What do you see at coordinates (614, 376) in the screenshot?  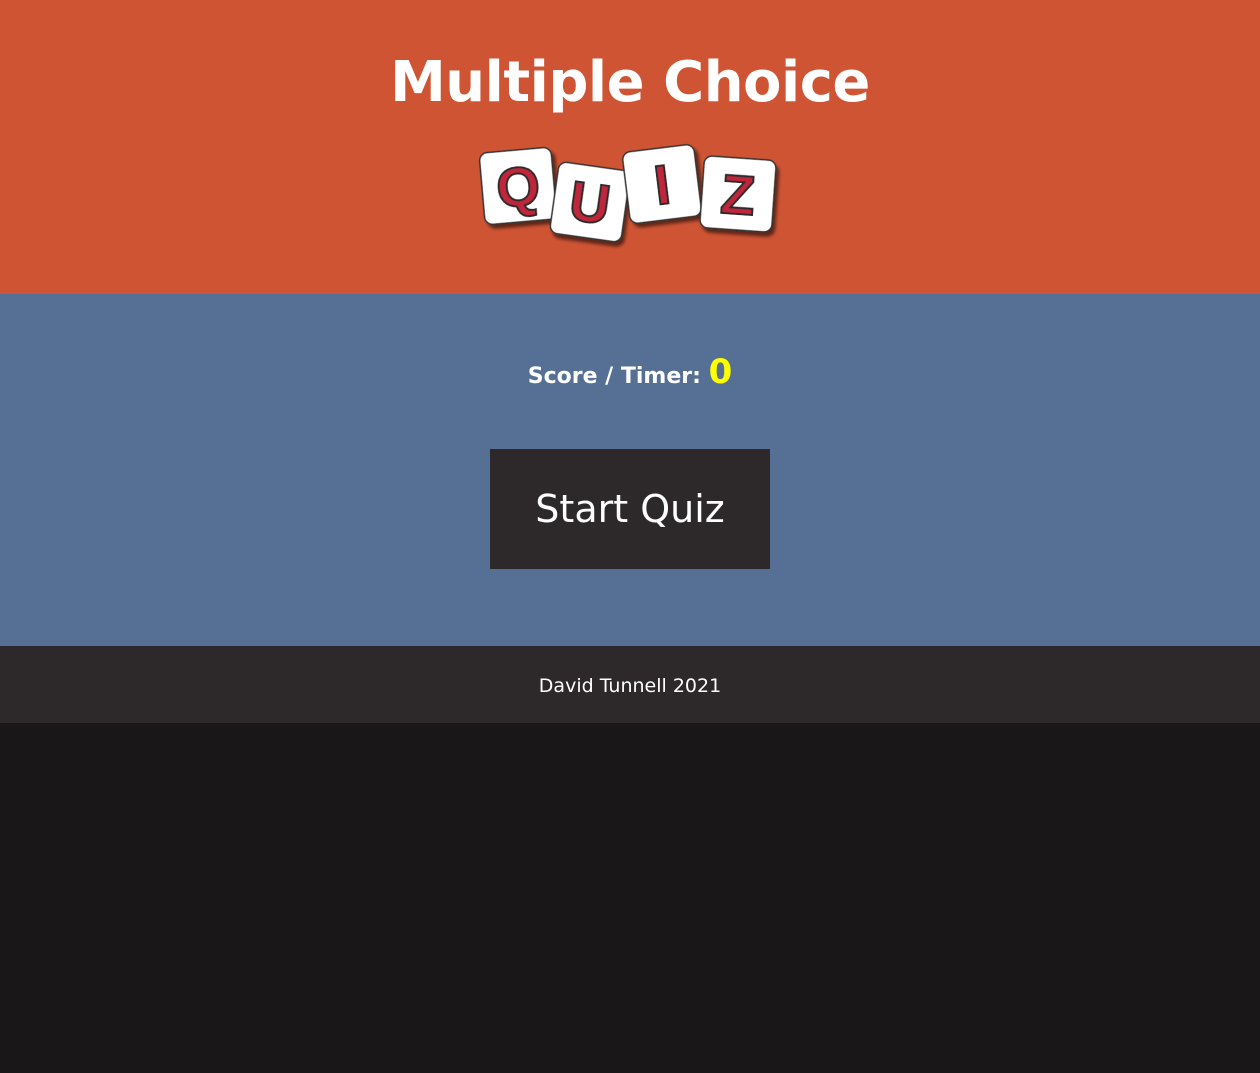 I see `score-timer-label: Score / Timer:` at bounding box center [614, 376].